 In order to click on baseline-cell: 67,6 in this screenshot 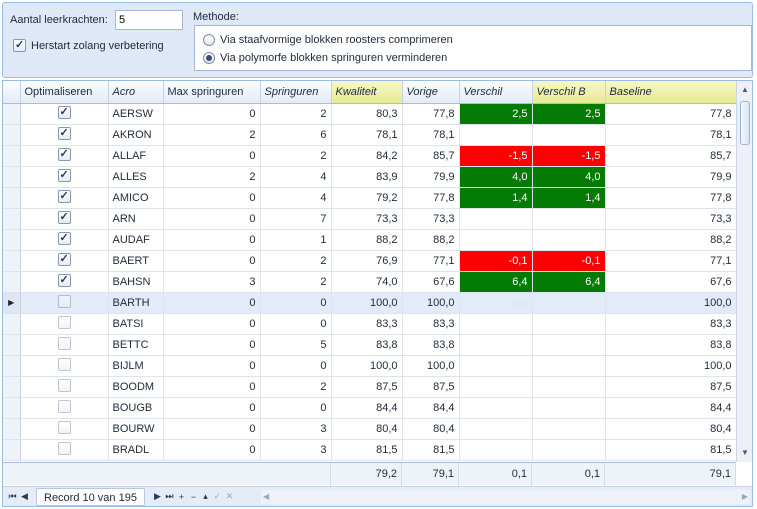, I will do `click(671, 282)`.